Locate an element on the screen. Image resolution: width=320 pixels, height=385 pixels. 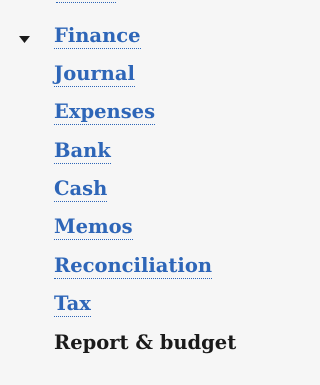
clipped-nav-item is located at coordinates (86, 4).